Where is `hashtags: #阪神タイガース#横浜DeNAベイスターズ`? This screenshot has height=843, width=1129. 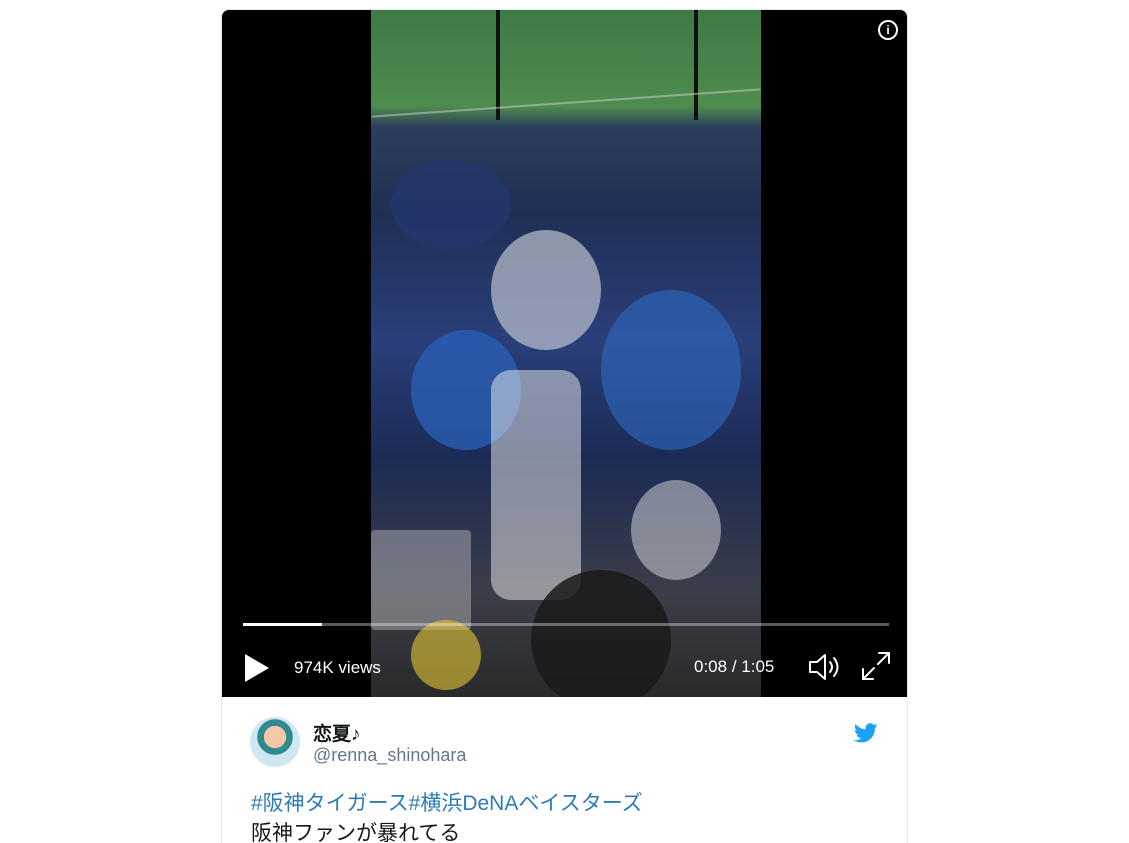 hashtags: #阪神タイガース#横浜DeNAベイスターズ is located at coordinates (447, 802).